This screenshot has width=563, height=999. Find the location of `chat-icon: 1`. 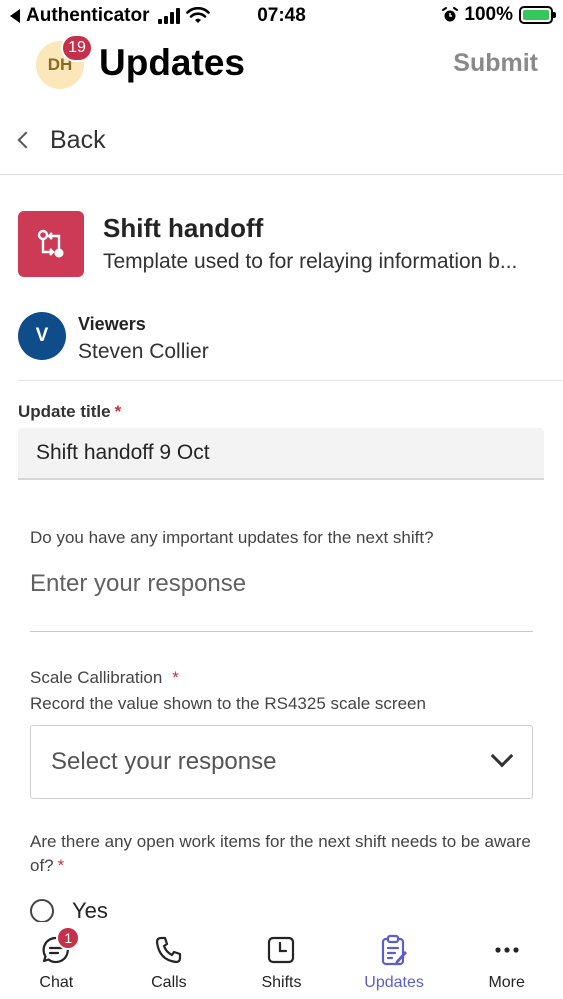

chat-icon: 1 is located at coordinates (59, 947).